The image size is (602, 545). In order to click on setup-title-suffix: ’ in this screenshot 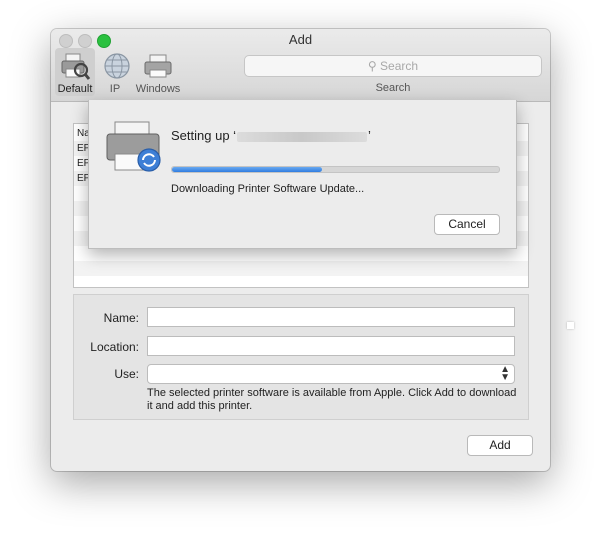, I will do `click(369, 135)`.